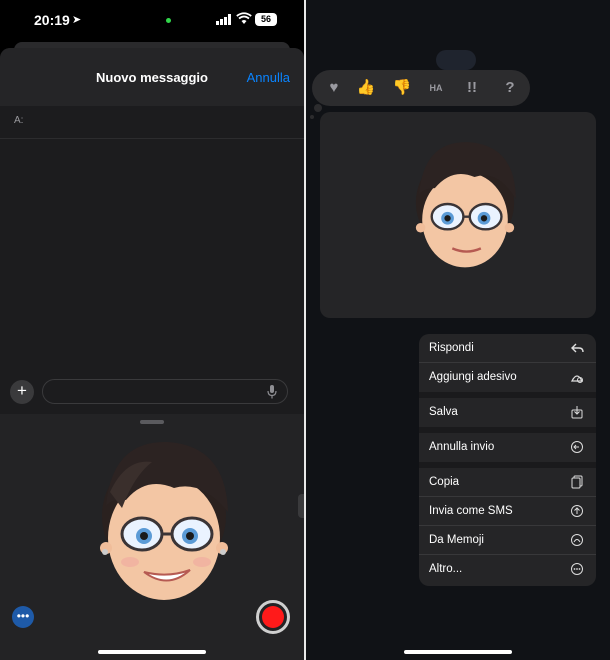 This screenshot has width=610, height=660. What do you see at coordinates (472, 88) in the screenshot?
I see `exclamation-icon: !!` at bounding box center [472, 88].